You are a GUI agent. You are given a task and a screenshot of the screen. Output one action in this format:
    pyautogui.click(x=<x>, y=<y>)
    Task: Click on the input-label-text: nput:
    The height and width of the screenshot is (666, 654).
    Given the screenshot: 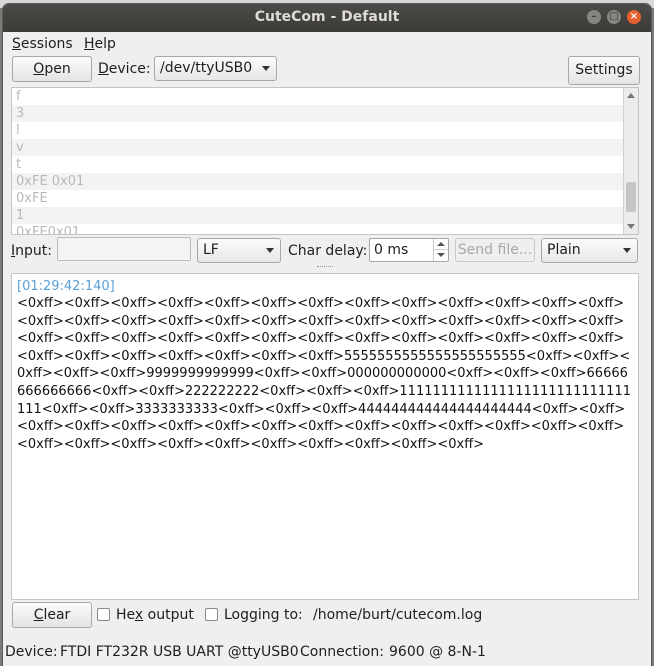 What is the action you would take?
    pyautogui.click(x=33, y=251)
    